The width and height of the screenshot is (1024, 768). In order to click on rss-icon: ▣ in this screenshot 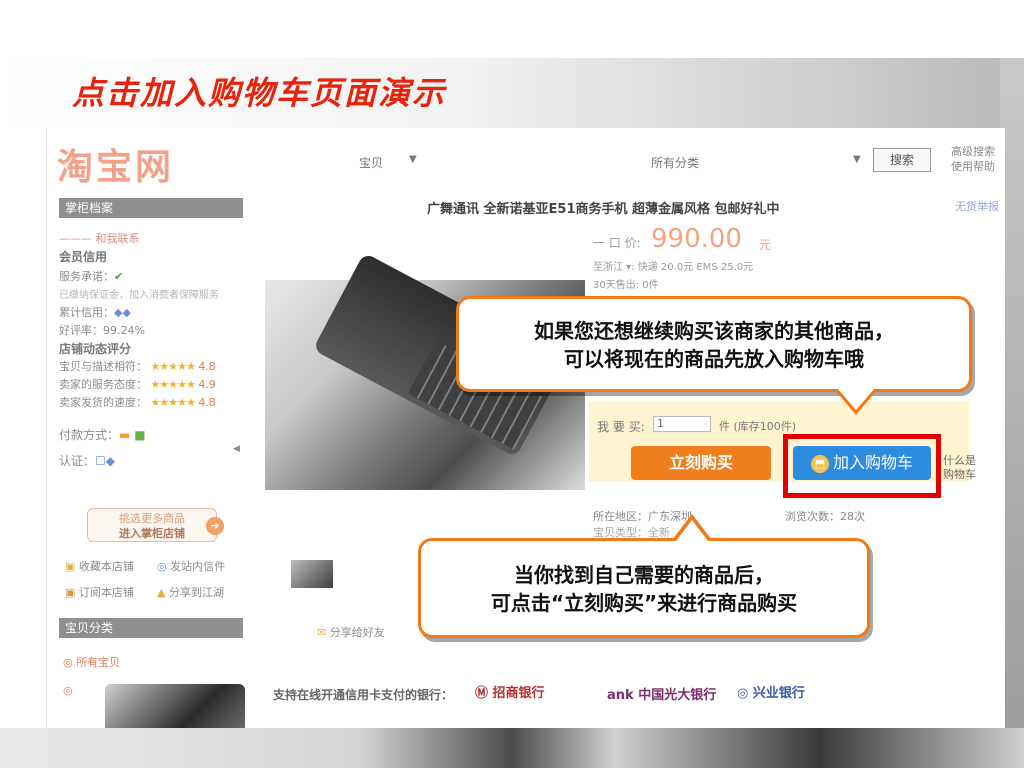, I will do `click(70, 592)`.